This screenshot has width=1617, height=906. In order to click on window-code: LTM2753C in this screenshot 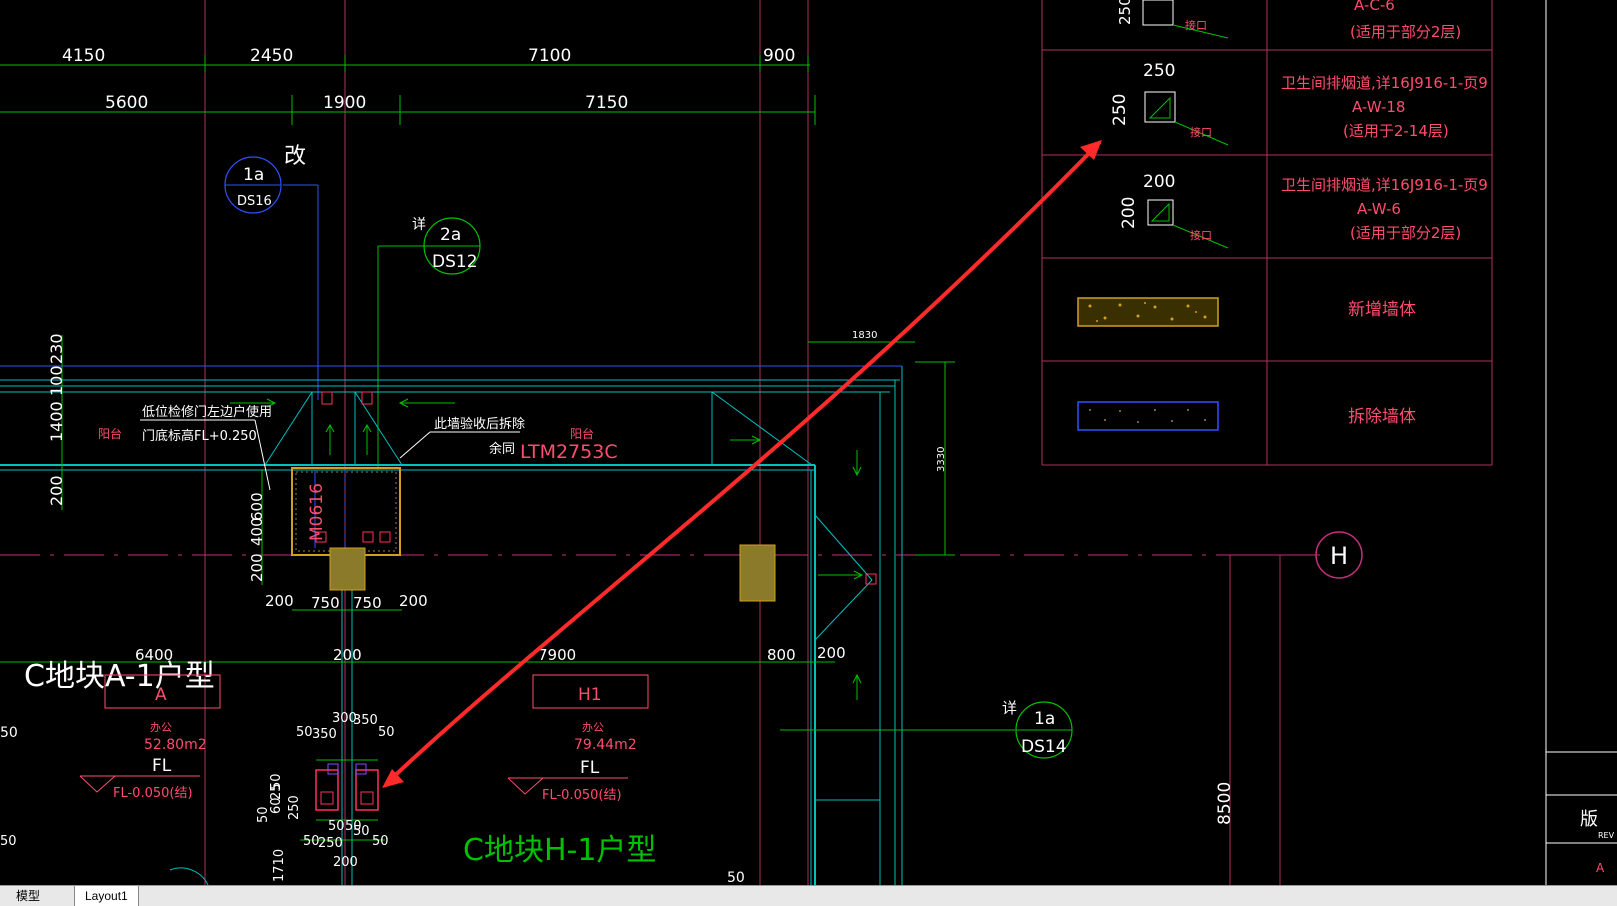, I will do `click(569, 452)`.